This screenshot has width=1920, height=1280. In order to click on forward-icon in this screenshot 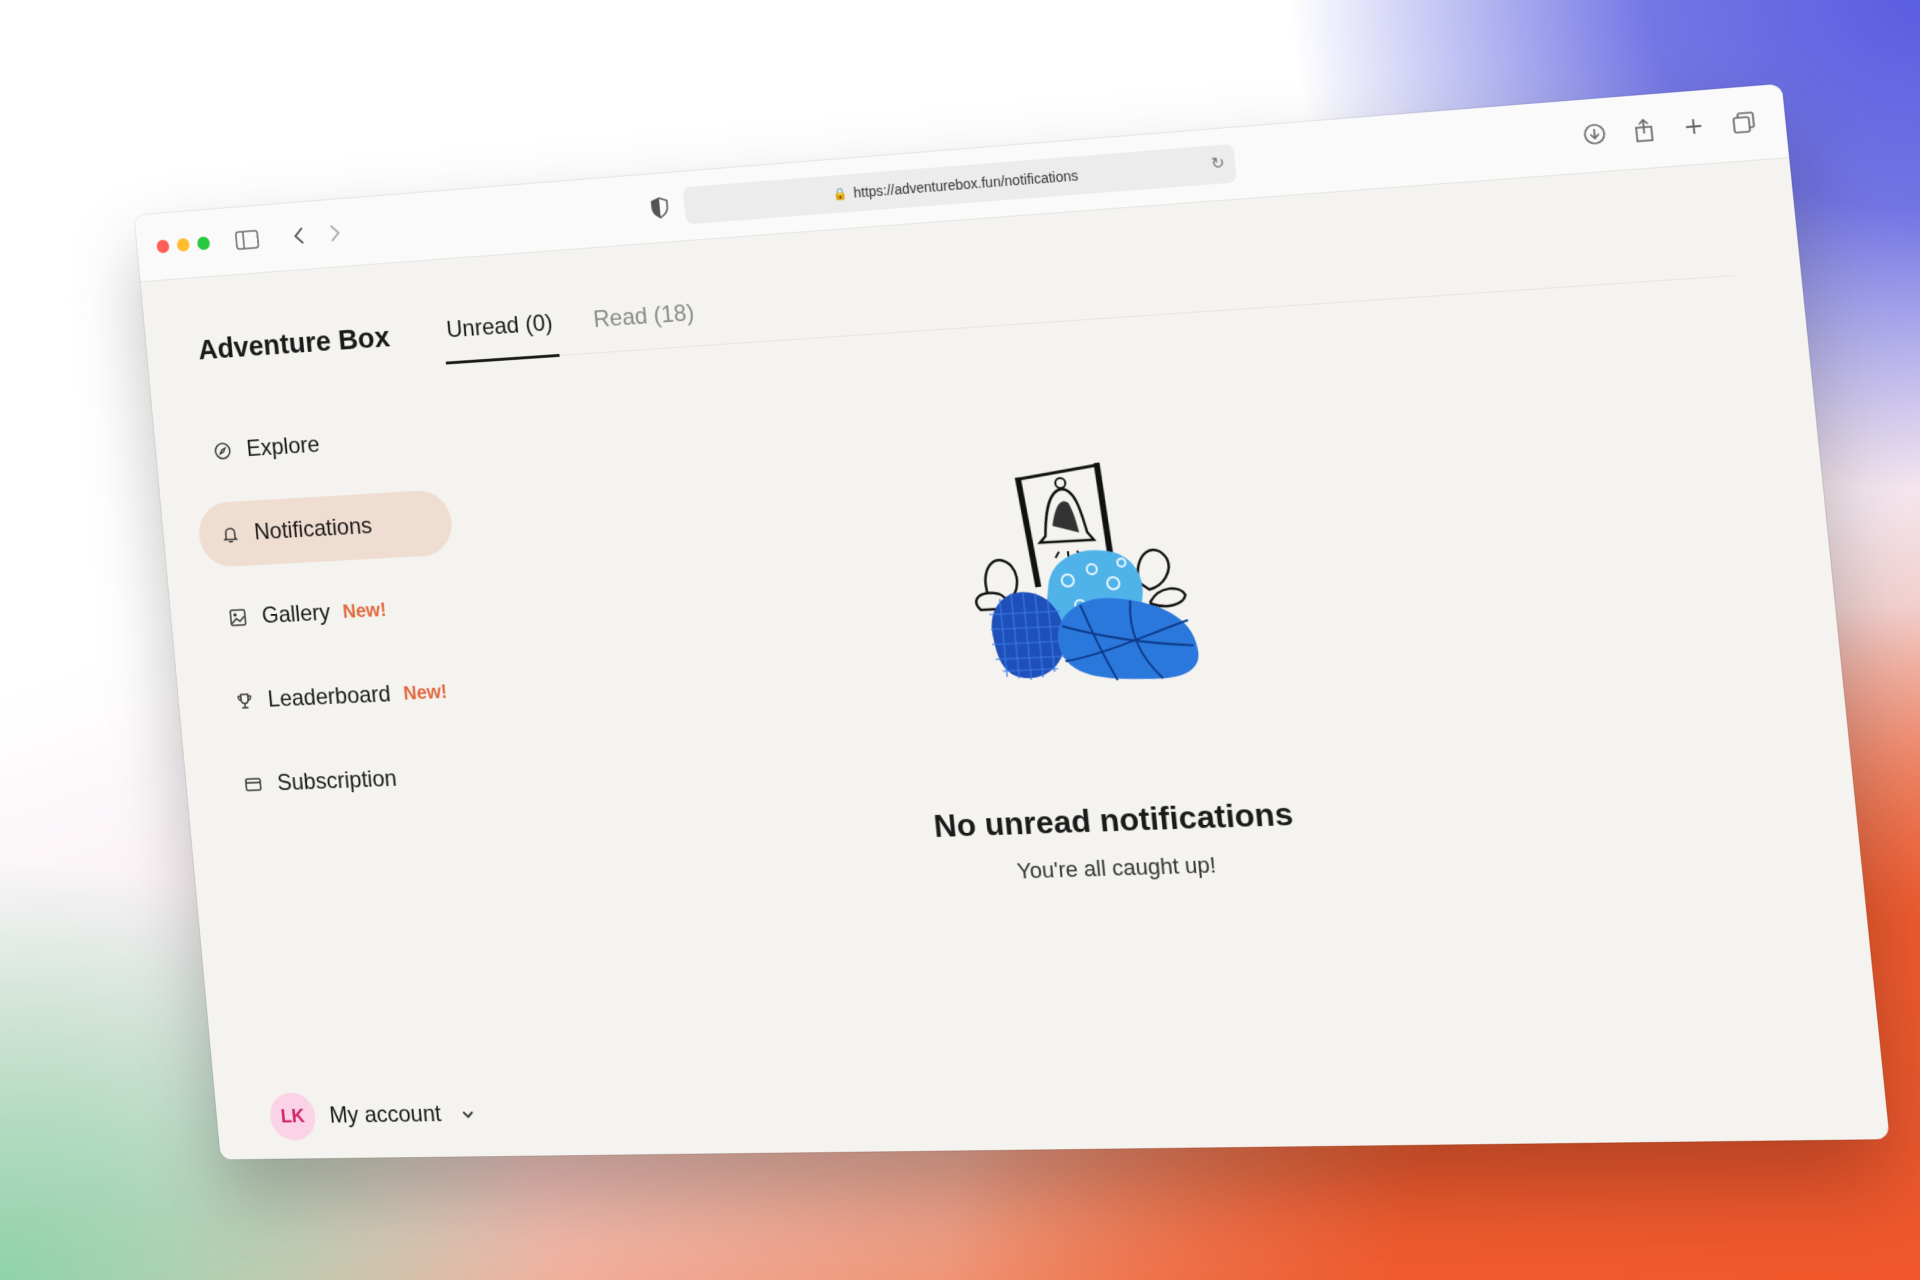, I will do `click(335, 233)`.